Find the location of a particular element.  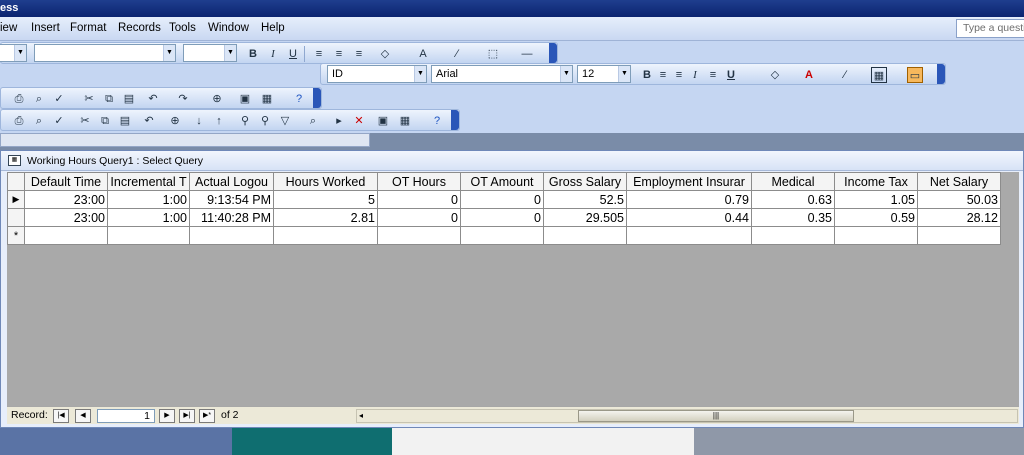

help-question-box: Type a questi is located at coordinates (990, 28).